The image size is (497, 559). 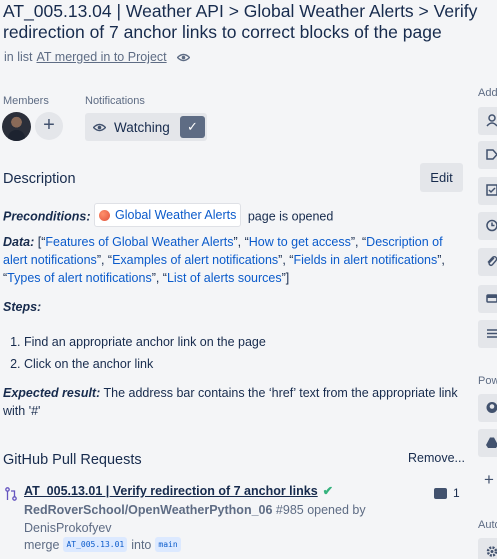 What do you see at coordinates (39, 179) in the screenshot?
I see `description-heading: Description` at bounding box center [39, 179].